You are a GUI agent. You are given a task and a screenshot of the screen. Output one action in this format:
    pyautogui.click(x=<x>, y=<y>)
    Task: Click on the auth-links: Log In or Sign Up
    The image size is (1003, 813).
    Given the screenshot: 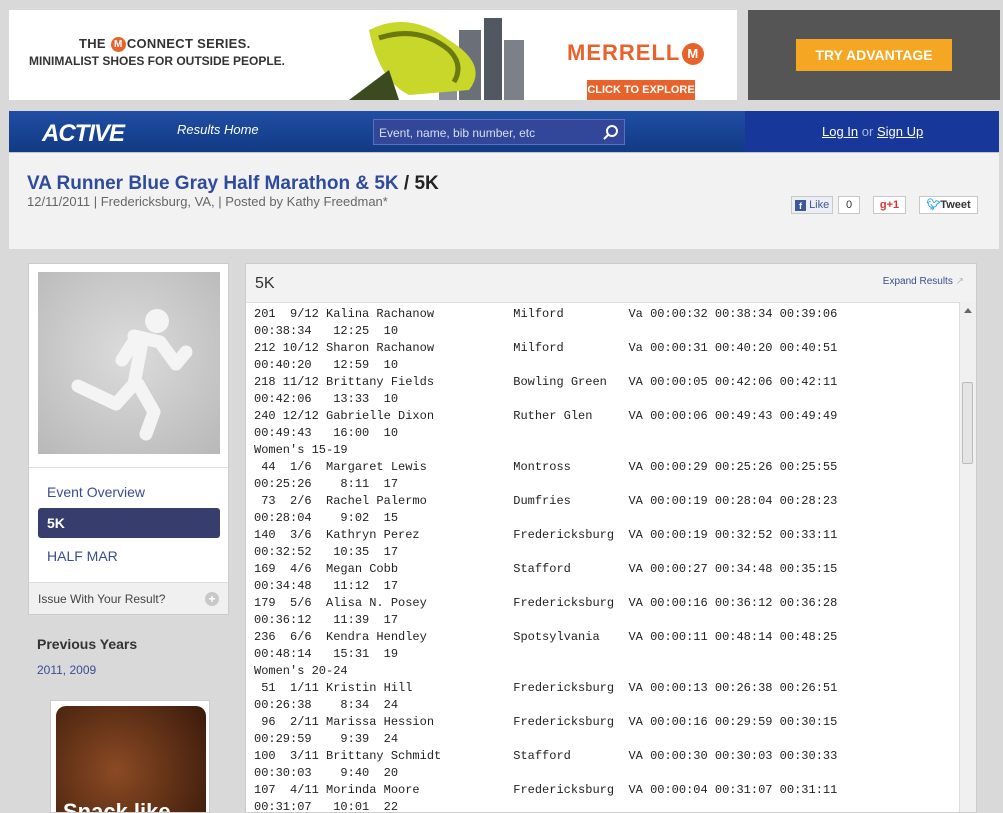 What is the action you would take?
    pyautogui.click(x=872, y=131)
    